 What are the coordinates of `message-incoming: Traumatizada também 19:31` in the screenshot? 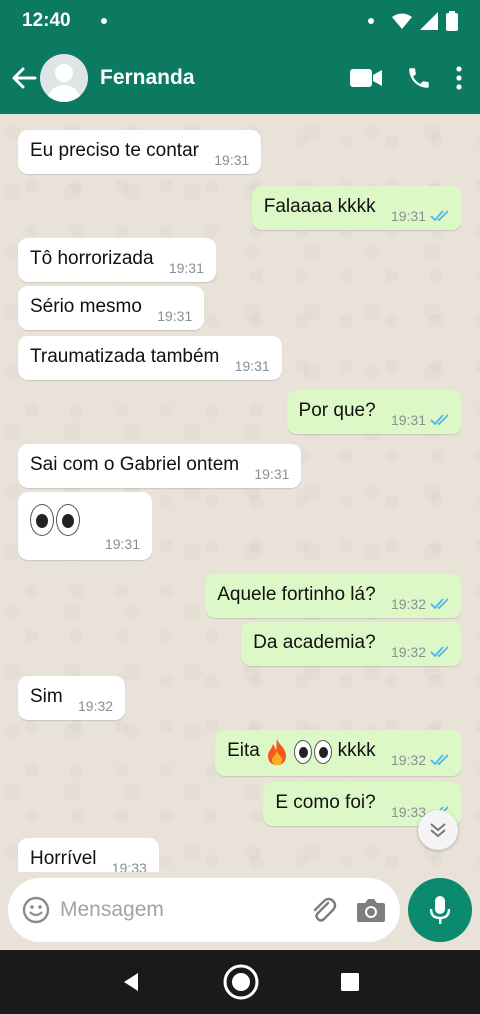 It's located at (150, 358).